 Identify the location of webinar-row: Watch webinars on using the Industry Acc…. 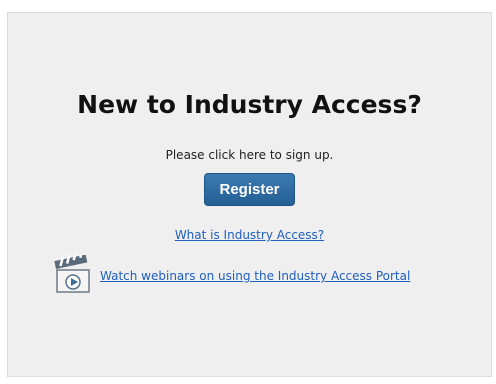
(231, 276).